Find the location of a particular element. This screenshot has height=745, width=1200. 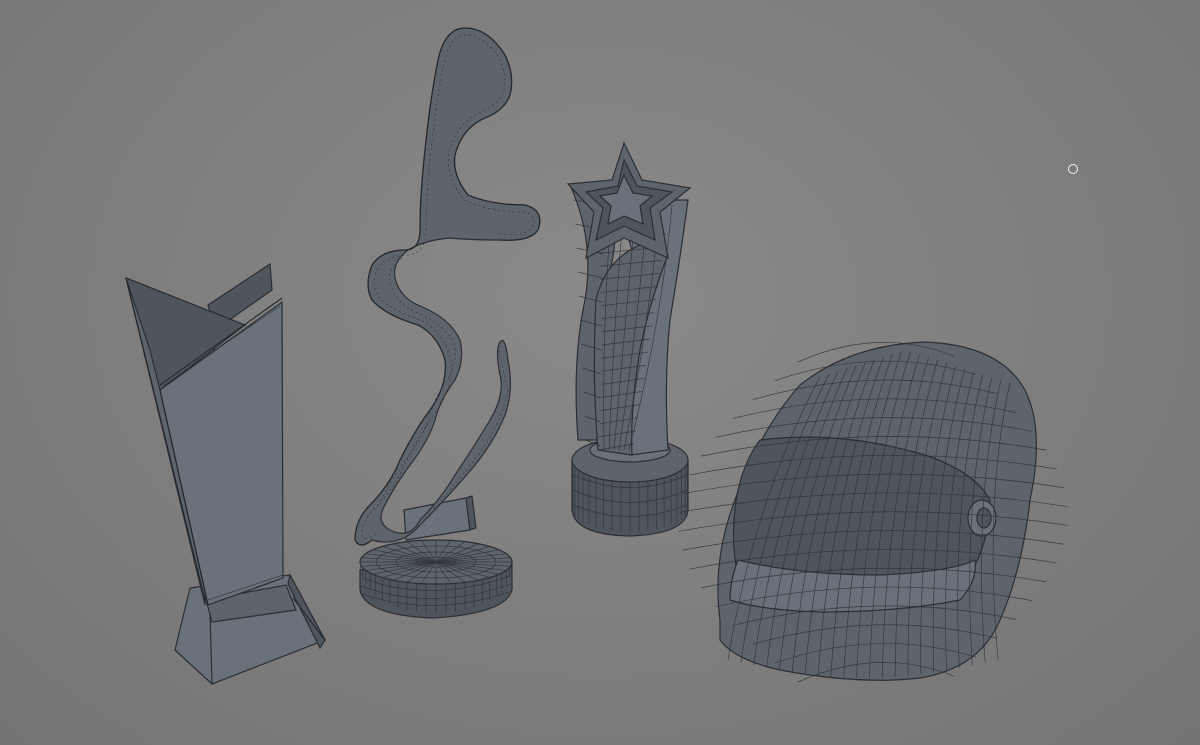

viewport-cursor-marker is located at coordinates (1073, 169).